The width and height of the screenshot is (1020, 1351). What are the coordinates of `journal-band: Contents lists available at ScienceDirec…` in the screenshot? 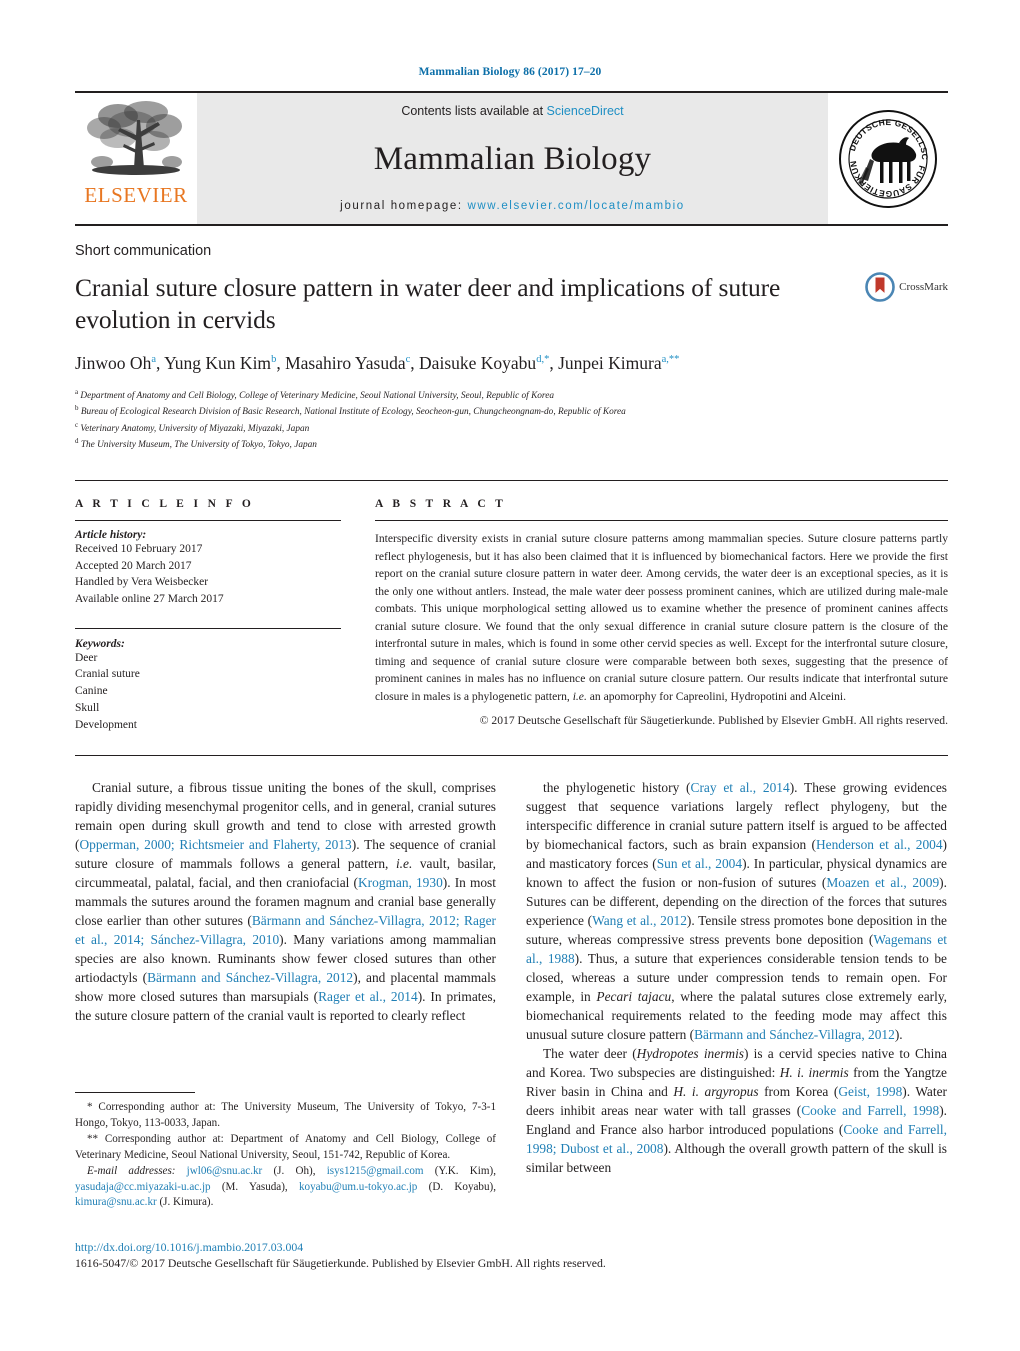 It's located at (512, 158).